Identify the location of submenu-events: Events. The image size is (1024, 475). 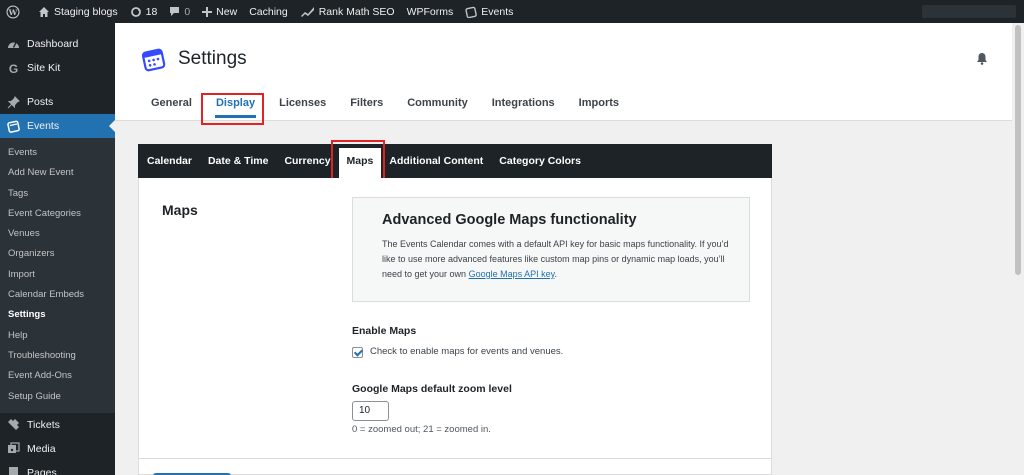
(57, 153).